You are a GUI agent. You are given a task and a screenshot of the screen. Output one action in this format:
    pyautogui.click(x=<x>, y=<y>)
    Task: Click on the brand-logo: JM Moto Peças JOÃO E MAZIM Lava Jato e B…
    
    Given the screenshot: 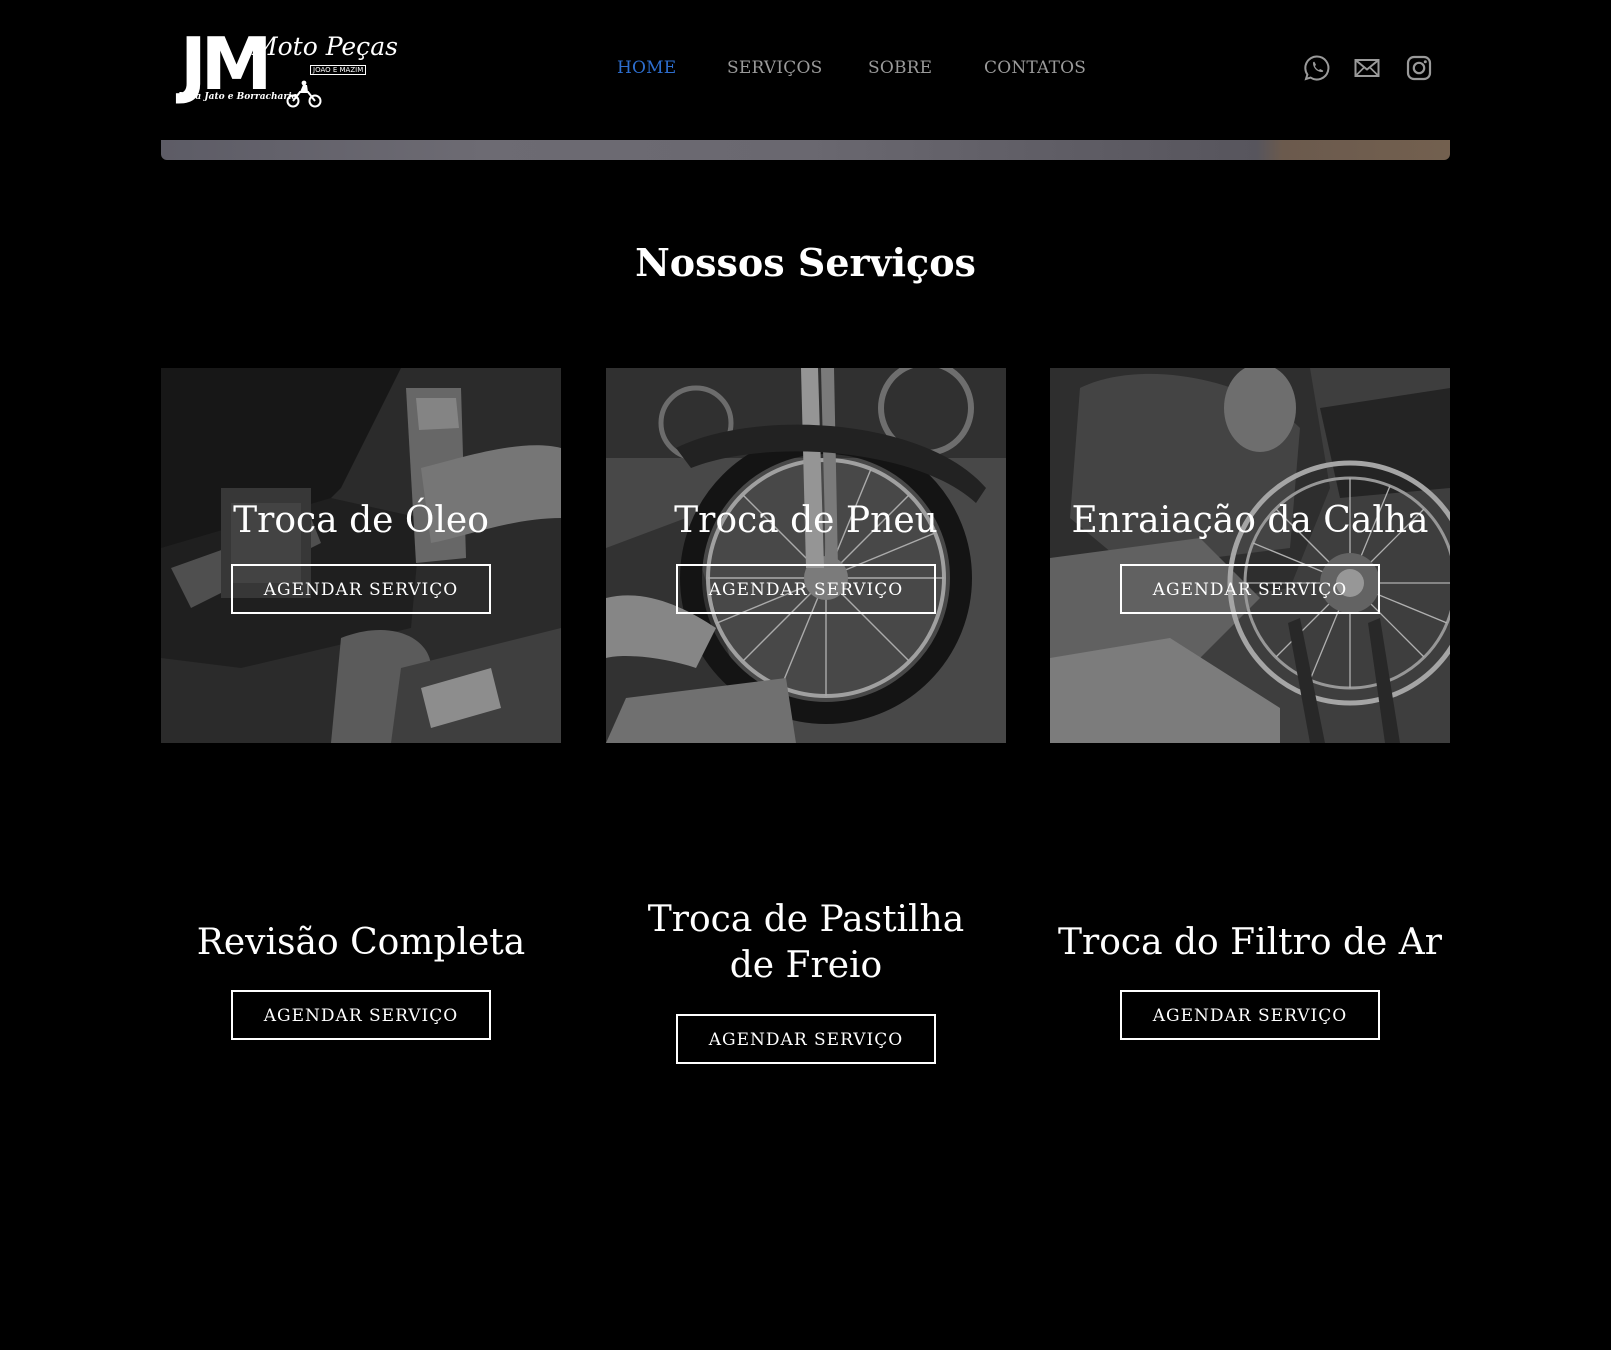 What is the action you would take?
    pyautogui.click(x=288, y=71)
    